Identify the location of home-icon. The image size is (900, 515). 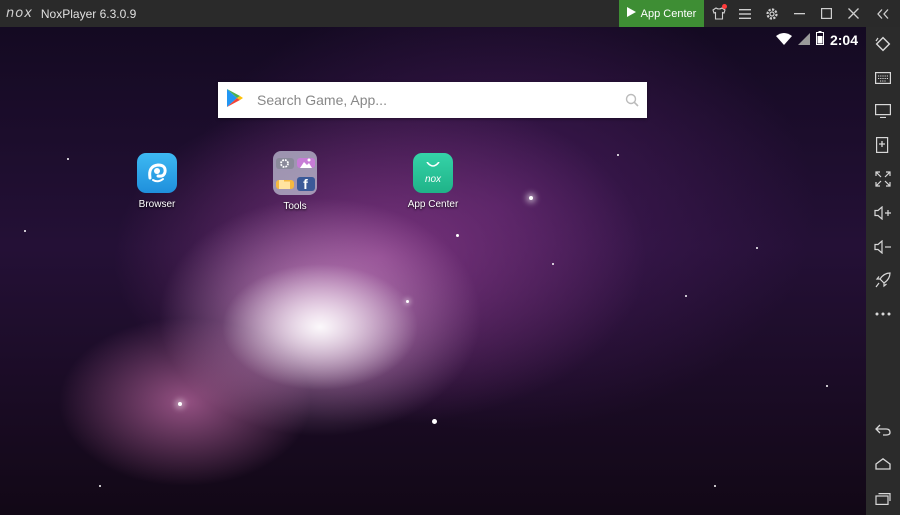
(883, 464).